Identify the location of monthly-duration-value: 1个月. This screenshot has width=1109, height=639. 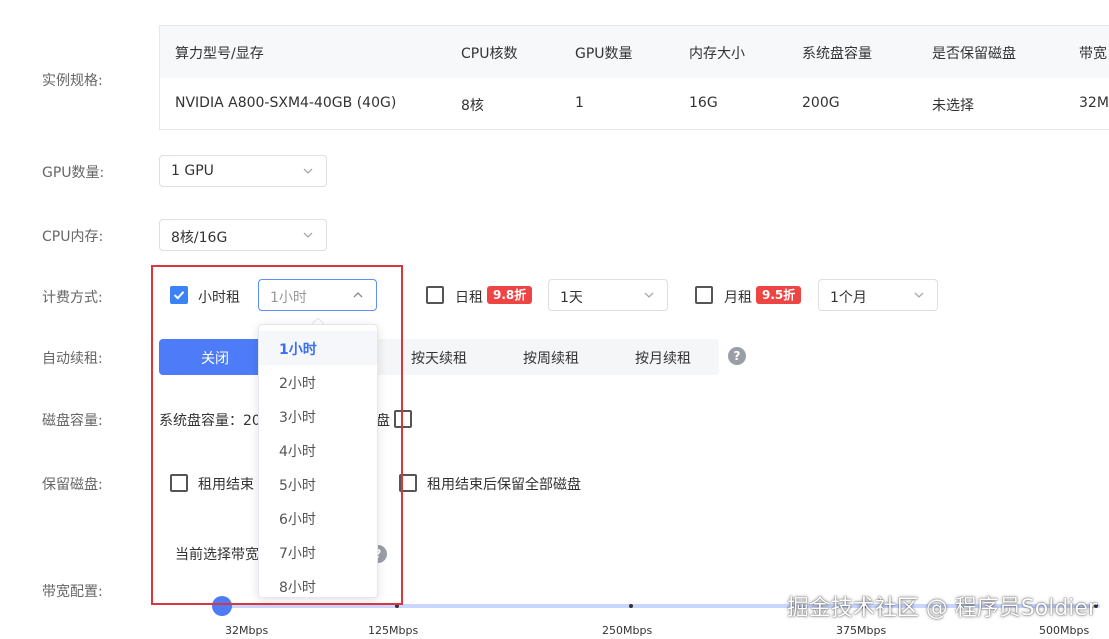
(848, 298).